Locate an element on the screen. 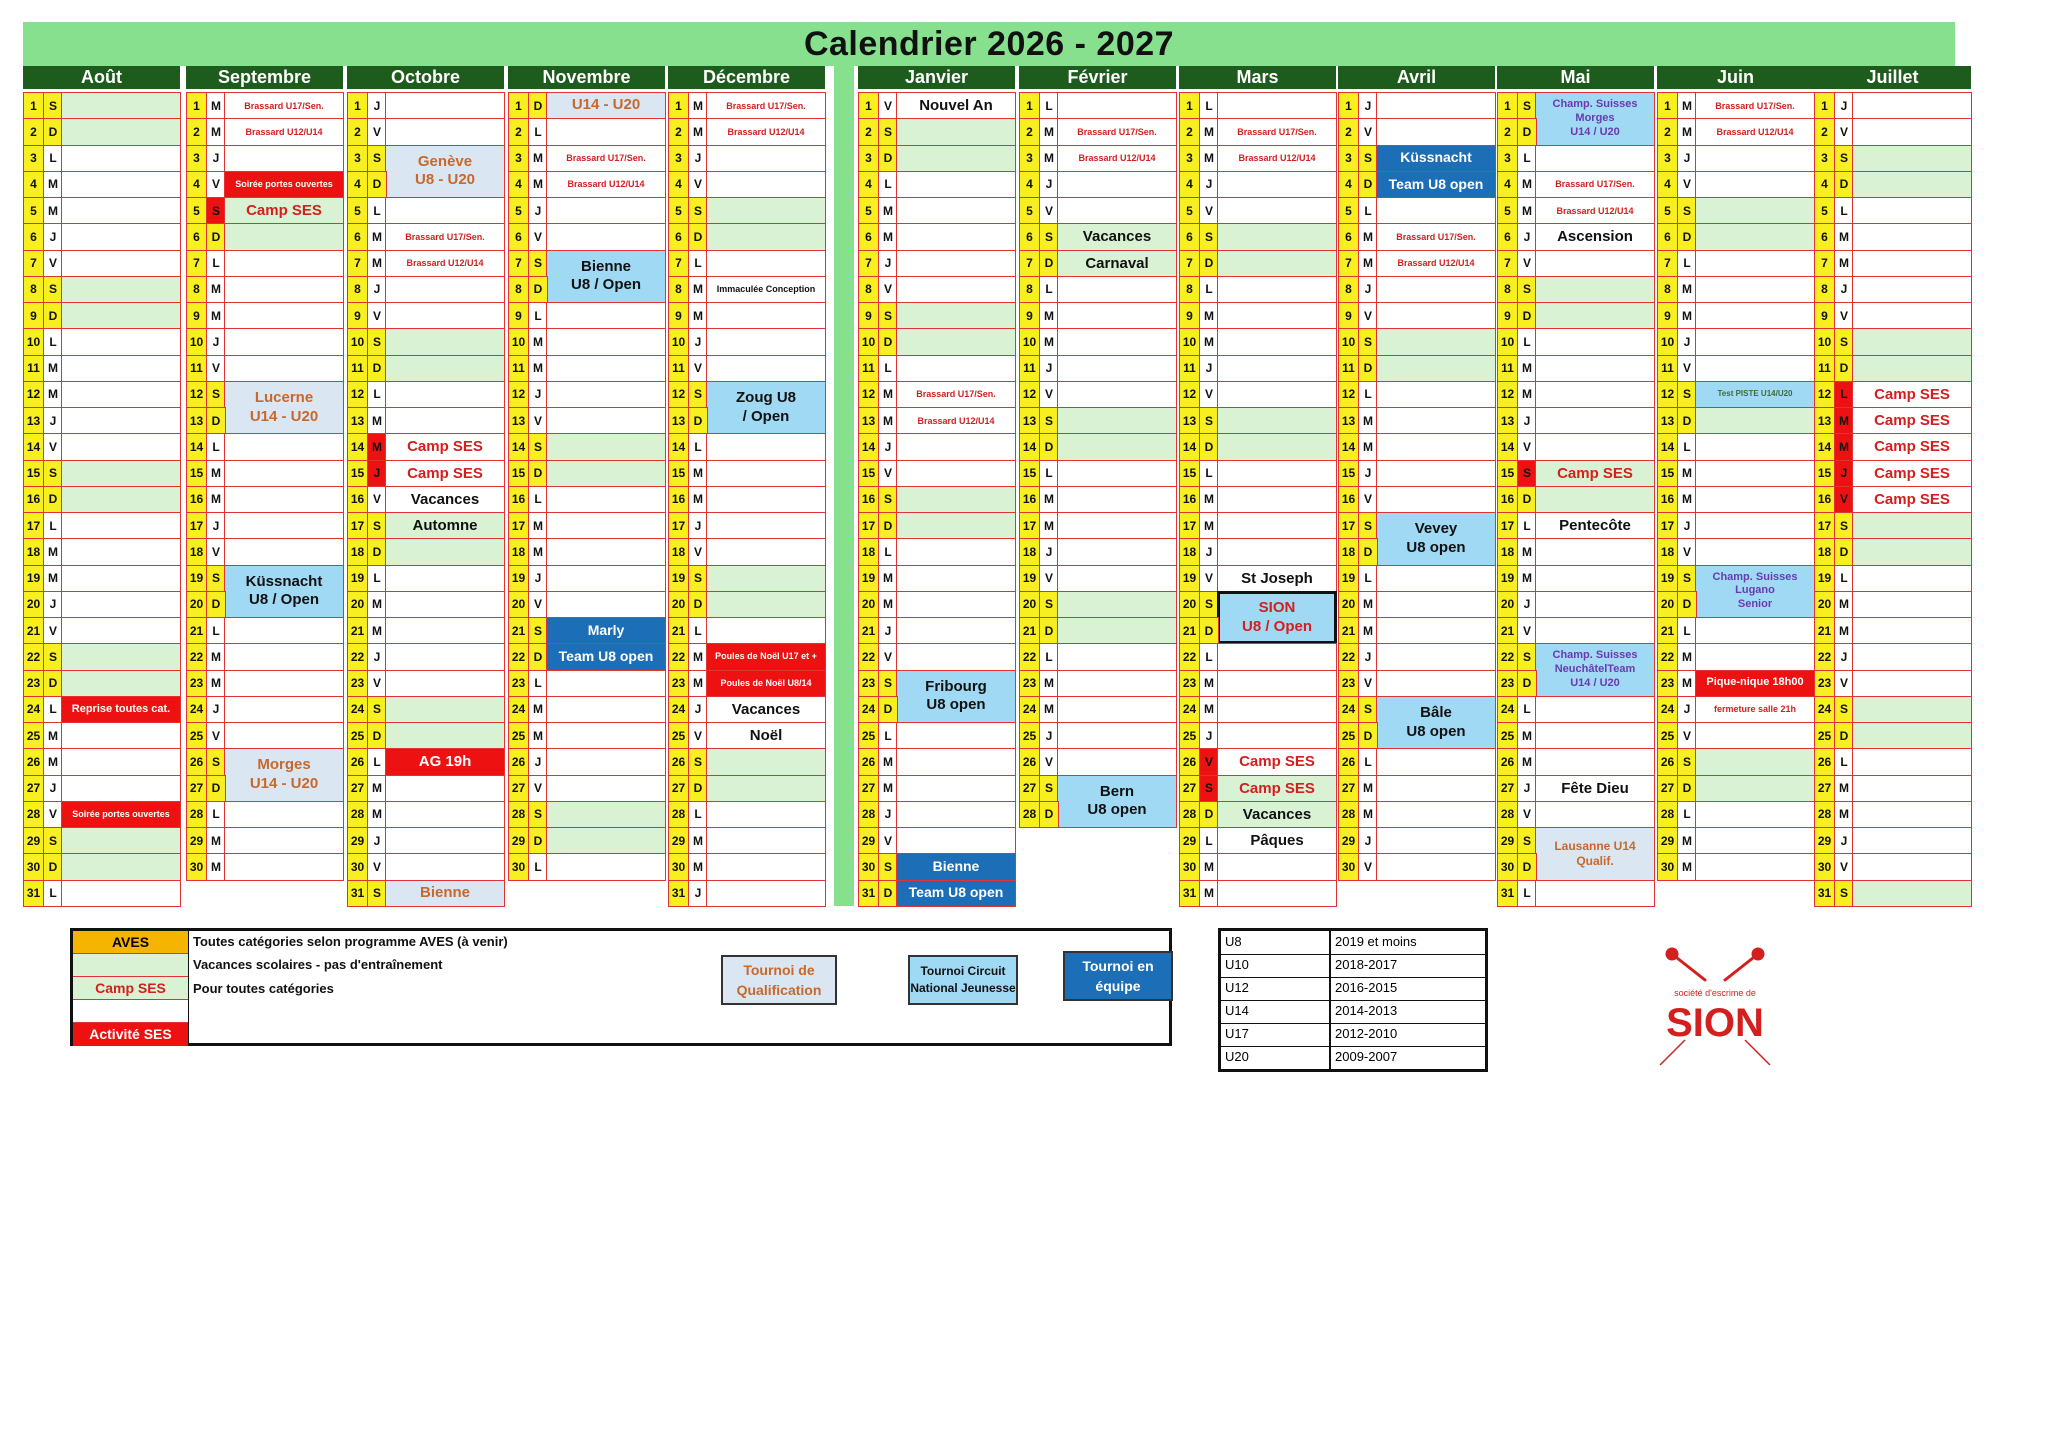  day-number: 2 is located at coordinates (1824, 132).